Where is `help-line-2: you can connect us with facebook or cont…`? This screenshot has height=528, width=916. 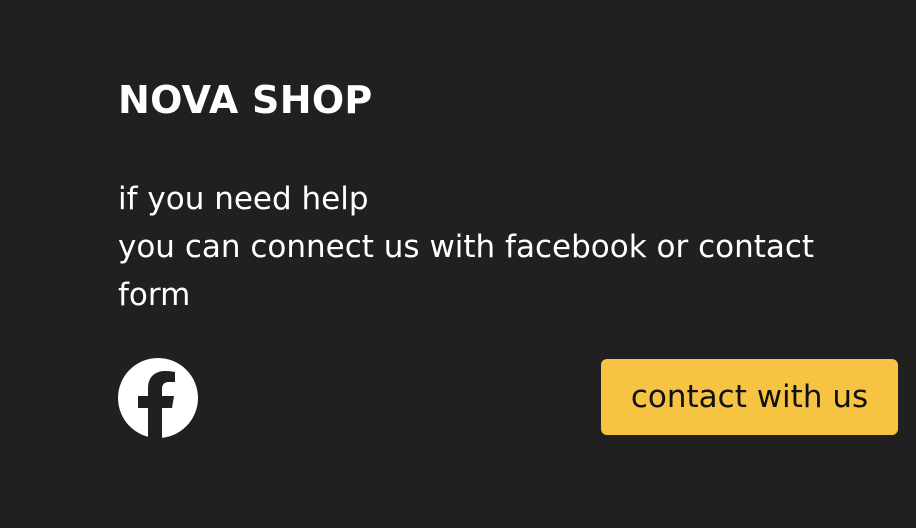
help-line-2: you can connect us with facebook or cont… is located at coordinates (466, 247).